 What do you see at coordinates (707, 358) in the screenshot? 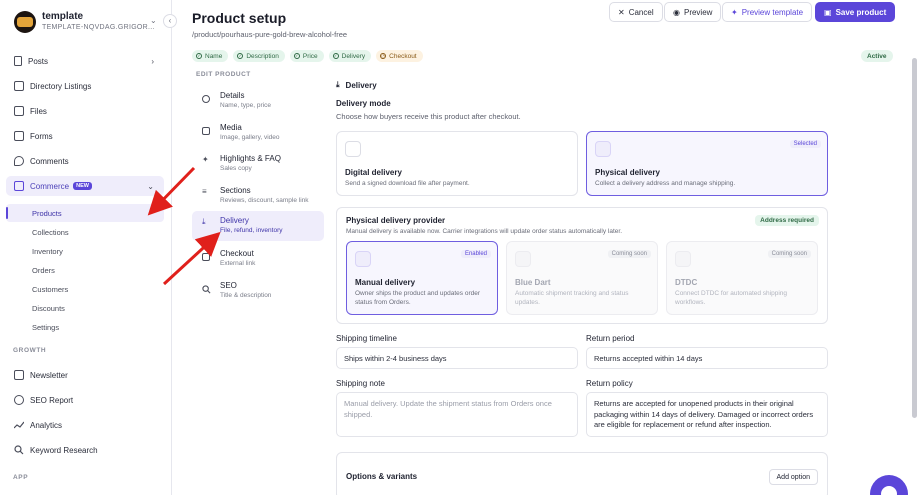
I see `return-period-input: Returns accepted within 14 days` at bounding box center [707, 358].